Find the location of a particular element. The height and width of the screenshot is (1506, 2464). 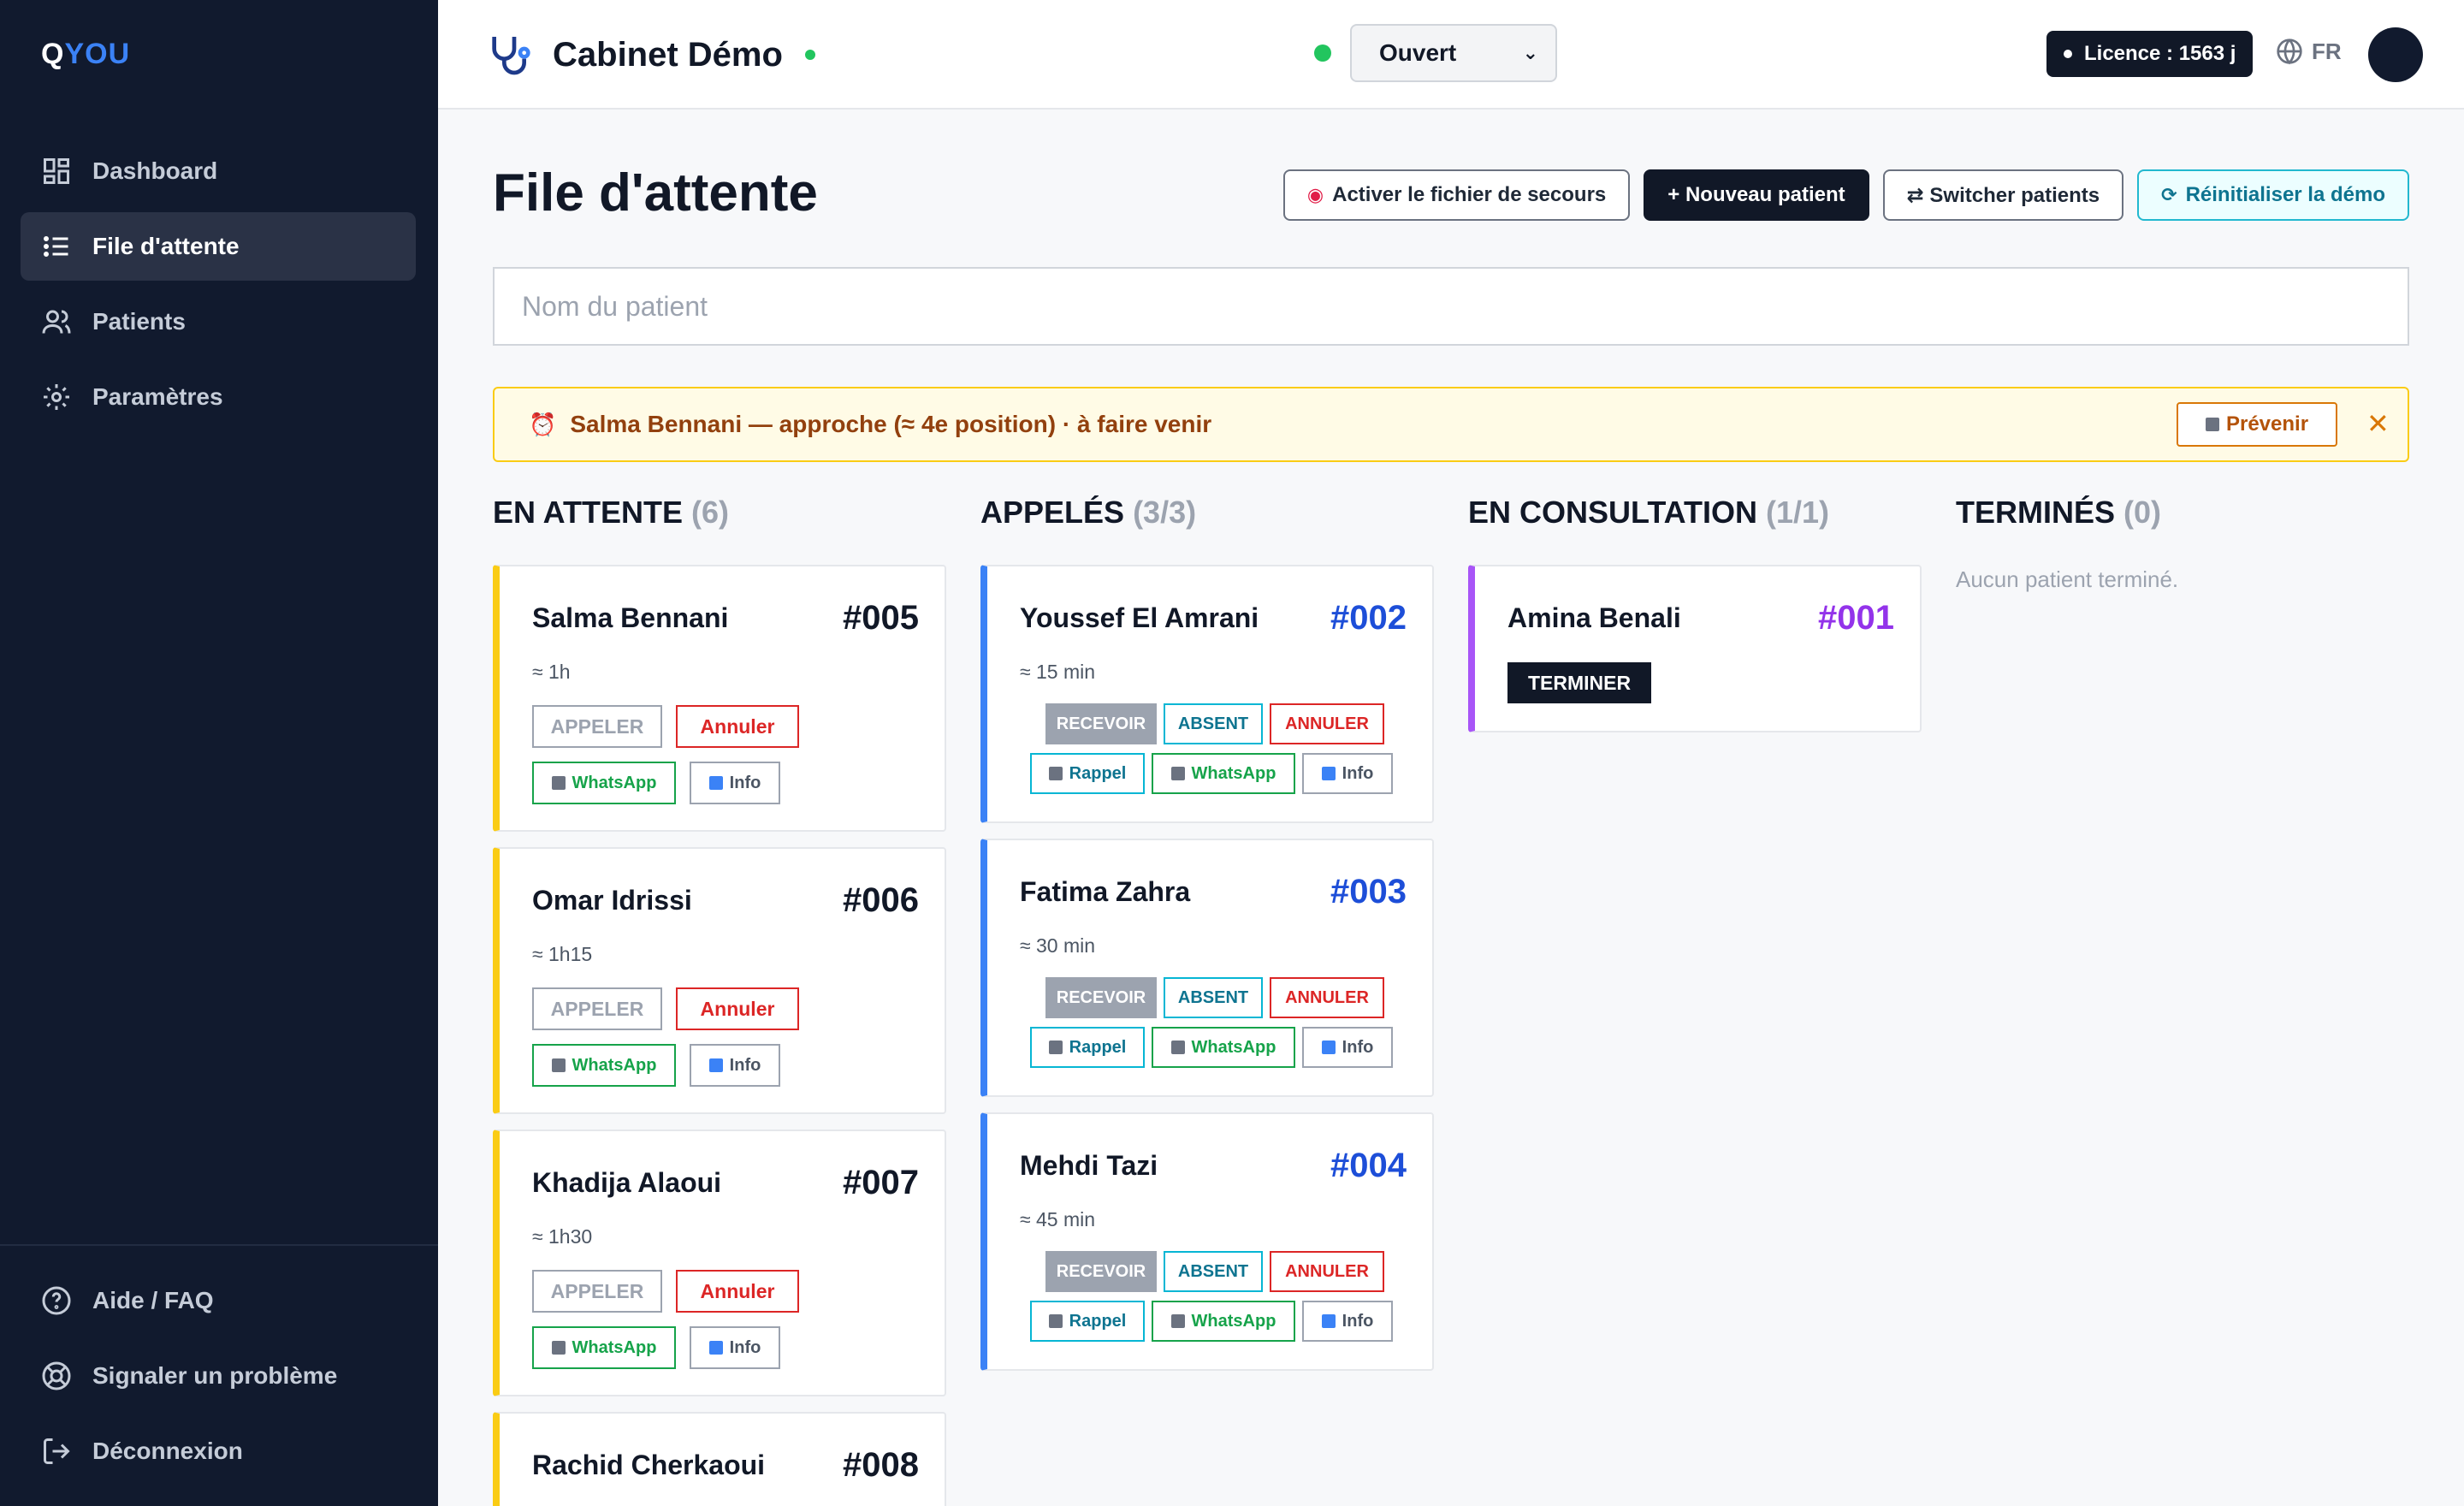

close-icon: ✕ is located at coordinates (2378, 424).